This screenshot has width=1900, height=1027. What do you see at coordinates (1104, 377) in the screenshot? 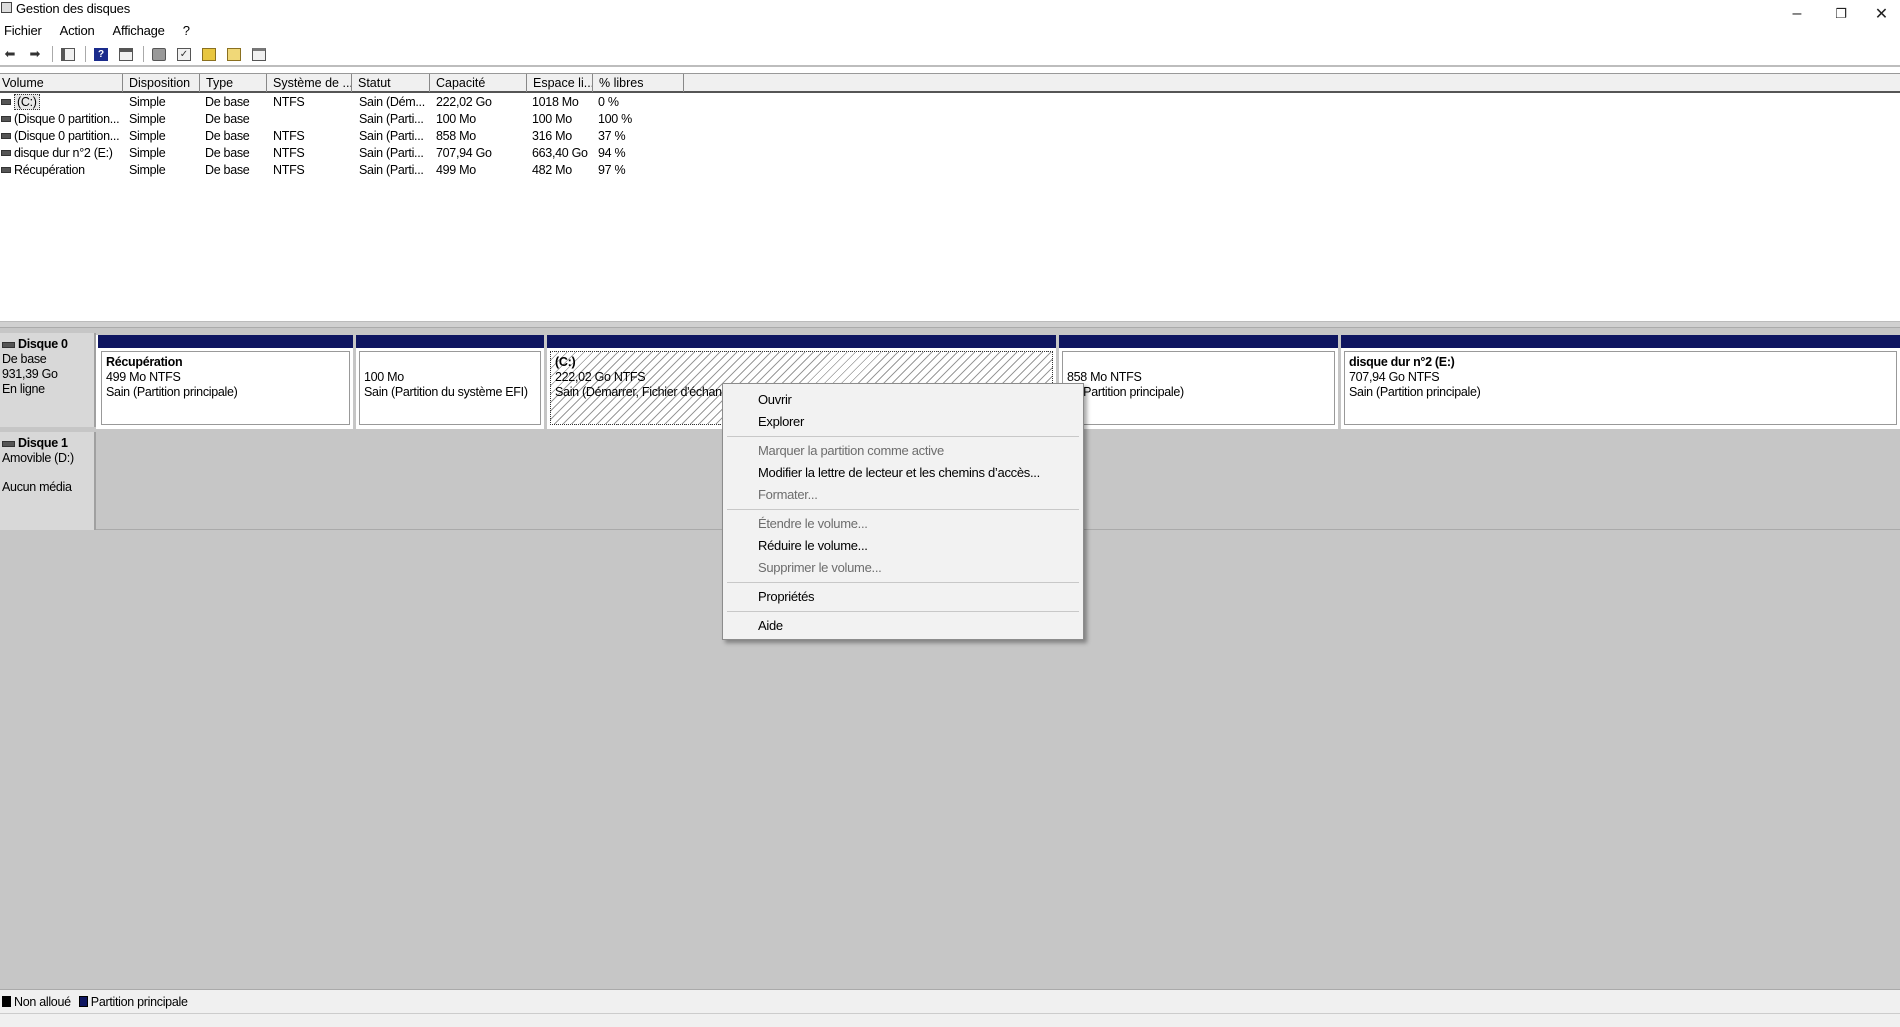
I see `partition-size: 858 Mo NTFS` at bounding box center [1104, 377].